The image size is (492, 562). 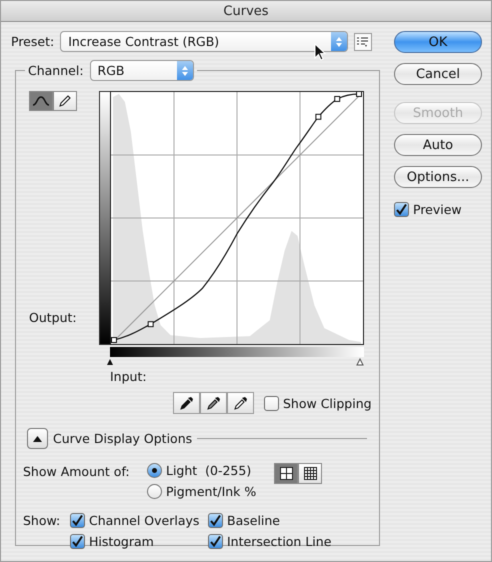 What do you see at coordinates (42, 520) in the screenshot?
I see `show-label: Show:` at bounding box center [42, 520].